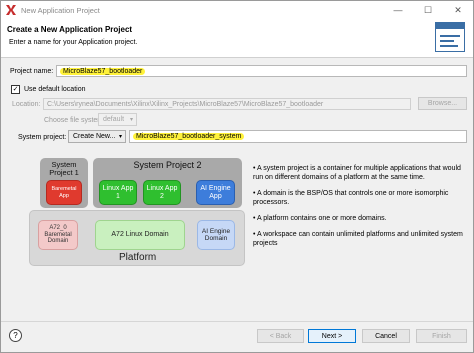  What do you see at coordinates (64, 192) in the screenshot?
I see `baremetal-app-box: Baremetal App` at bounding box center [64, 192].